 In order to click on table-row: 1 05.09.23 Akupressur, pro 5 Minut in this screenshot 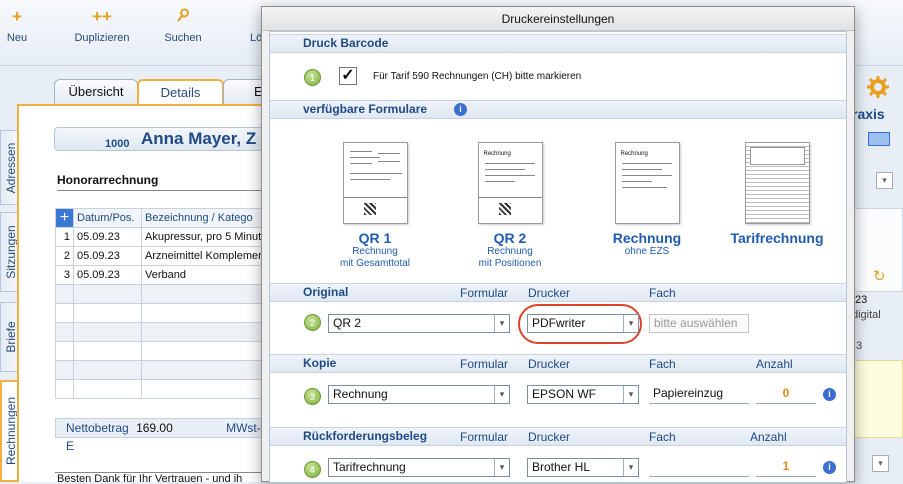, I will do `click(171, 237)`.